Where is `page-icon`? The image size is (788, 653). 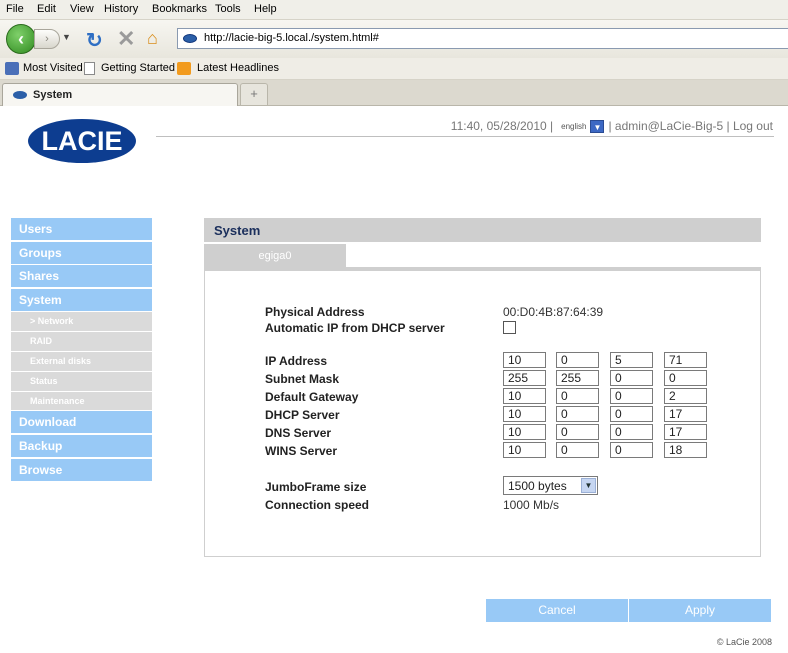 page-icon is located at coordinates (89, 68).